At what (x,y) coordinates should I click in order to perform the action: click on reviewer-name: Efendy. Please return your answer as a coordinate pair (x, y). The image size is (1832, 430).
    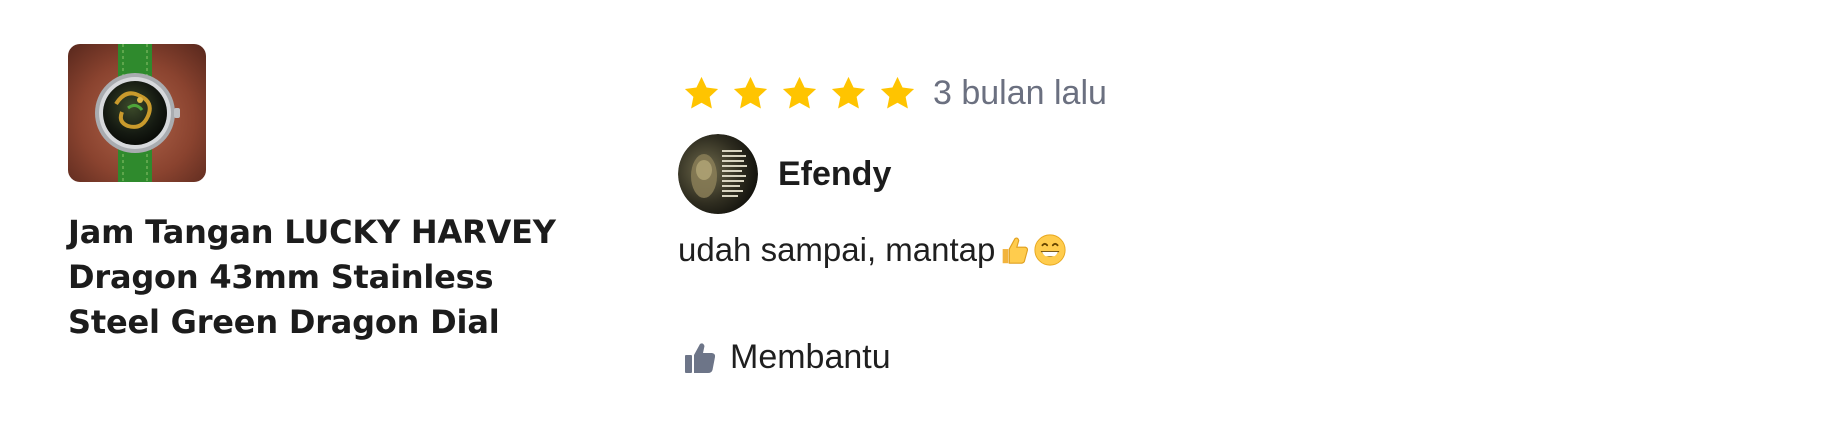
    Looking at the image, I should click on (834, 174).